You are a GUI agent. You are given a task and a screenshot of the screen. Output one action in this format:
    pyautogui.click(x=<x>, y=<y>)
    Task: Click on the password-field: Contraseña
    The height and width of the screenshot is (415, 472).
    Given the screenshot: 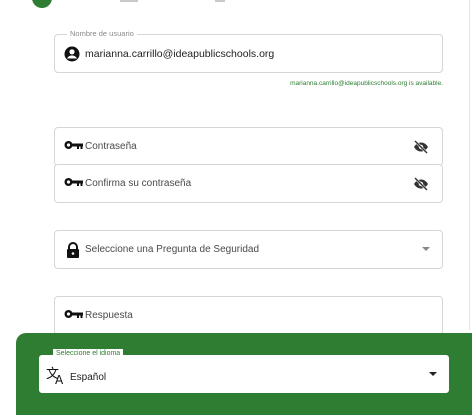 What is the action you would take?
    pyautogui.click(x=248, y=146)
    